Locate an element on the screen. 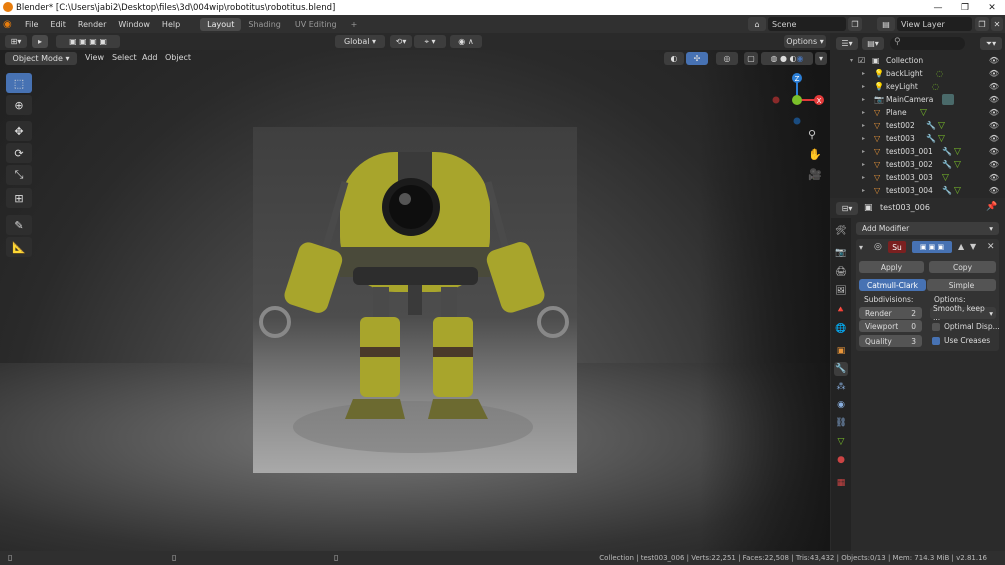  modifier-visibility-buttons: ▣ ▣ ▣ is located at coordinates (932, 247).